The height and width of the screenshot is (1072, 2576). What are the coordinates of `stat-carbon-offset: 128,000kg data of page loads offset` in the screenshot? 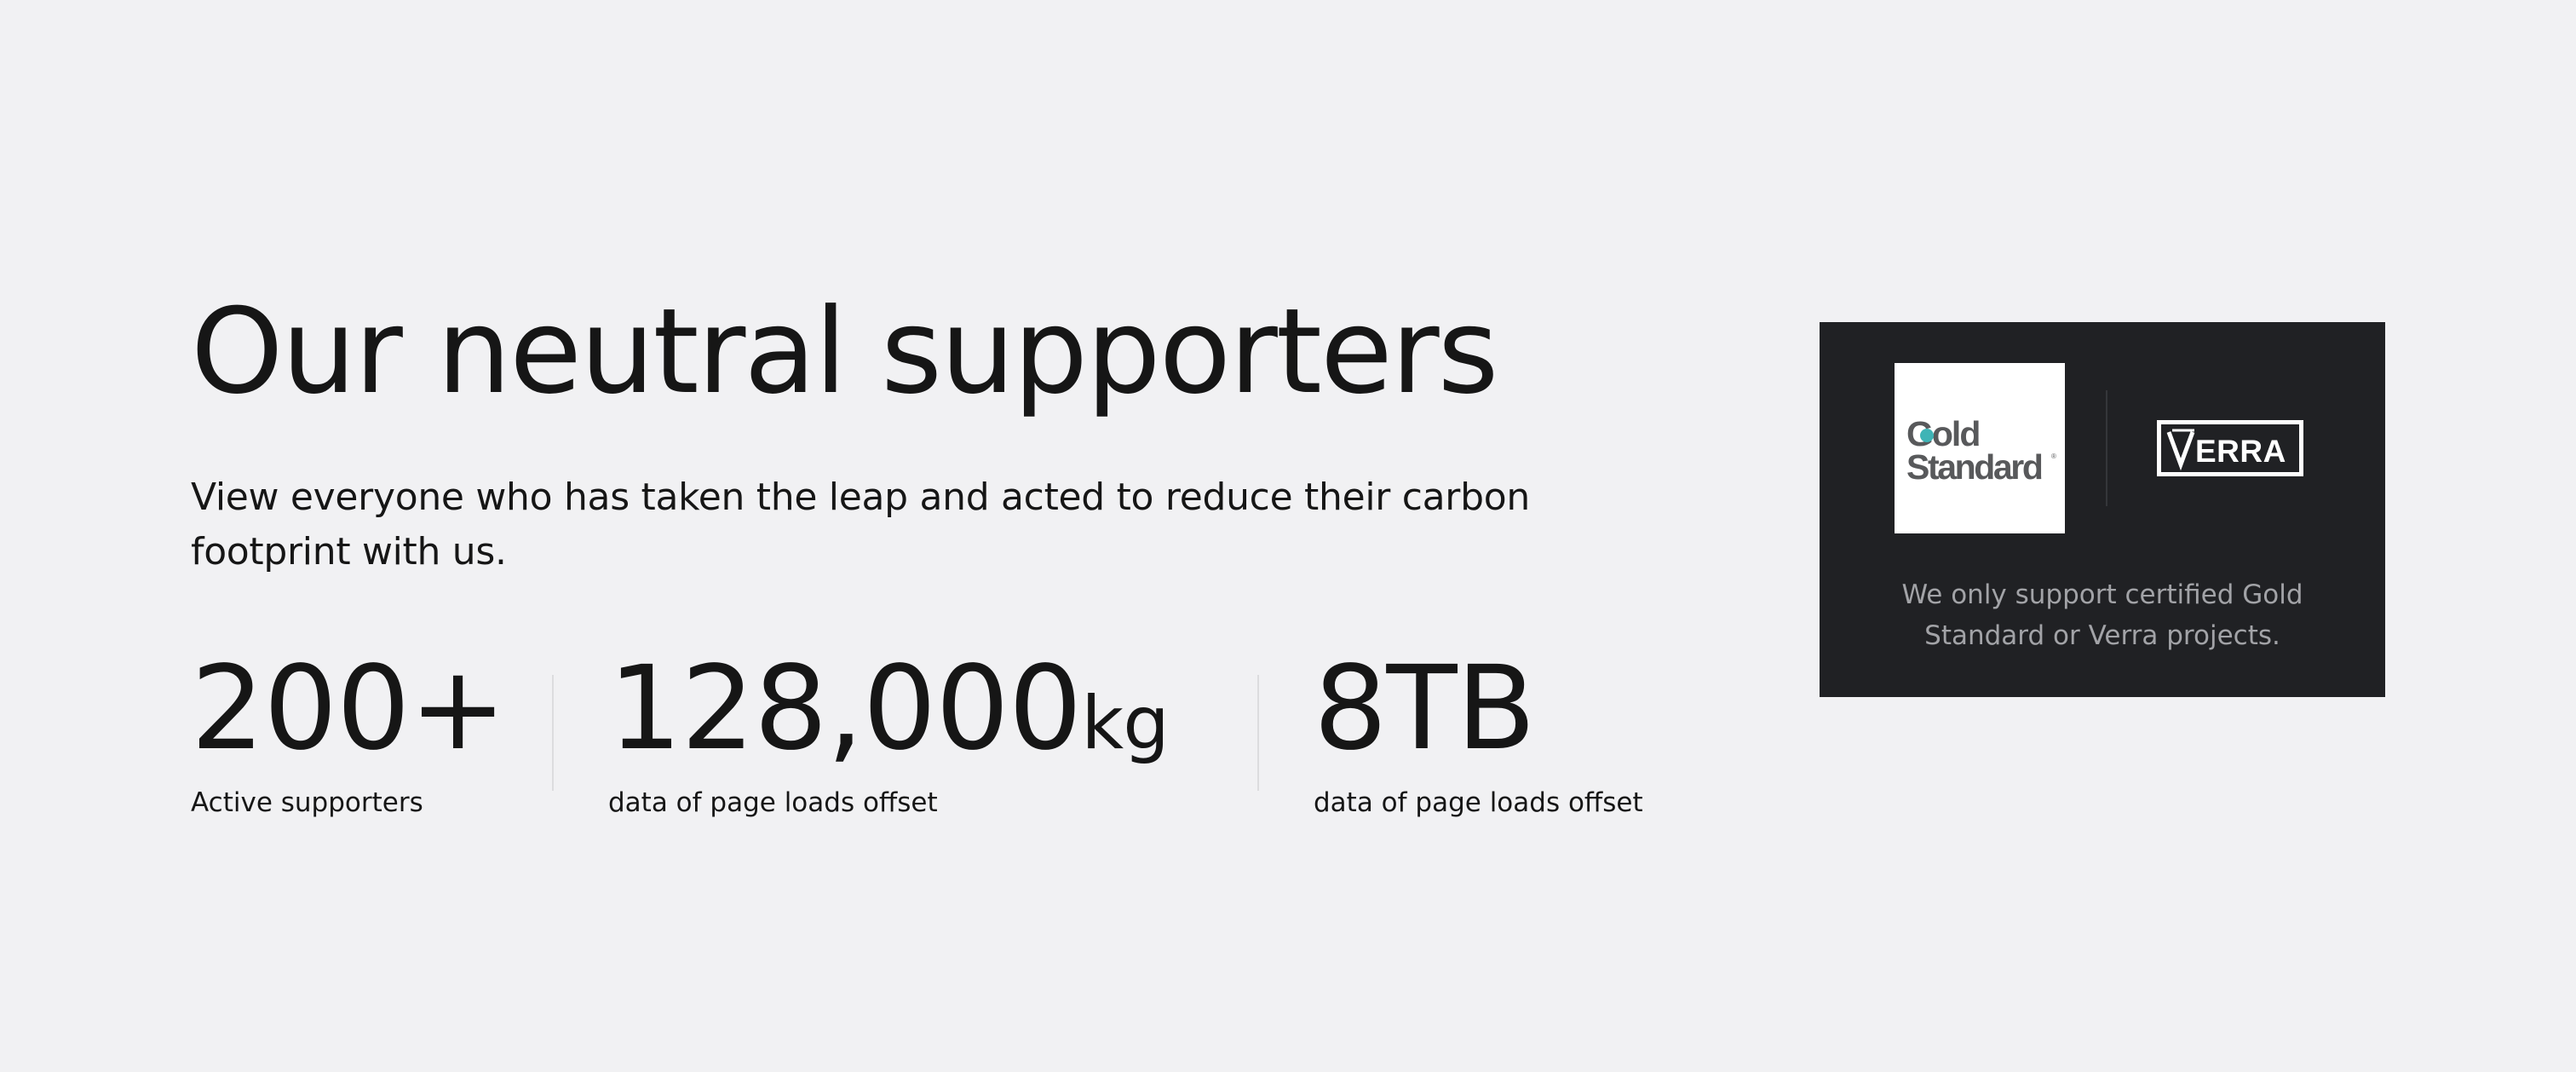 It's located at (932, 734).